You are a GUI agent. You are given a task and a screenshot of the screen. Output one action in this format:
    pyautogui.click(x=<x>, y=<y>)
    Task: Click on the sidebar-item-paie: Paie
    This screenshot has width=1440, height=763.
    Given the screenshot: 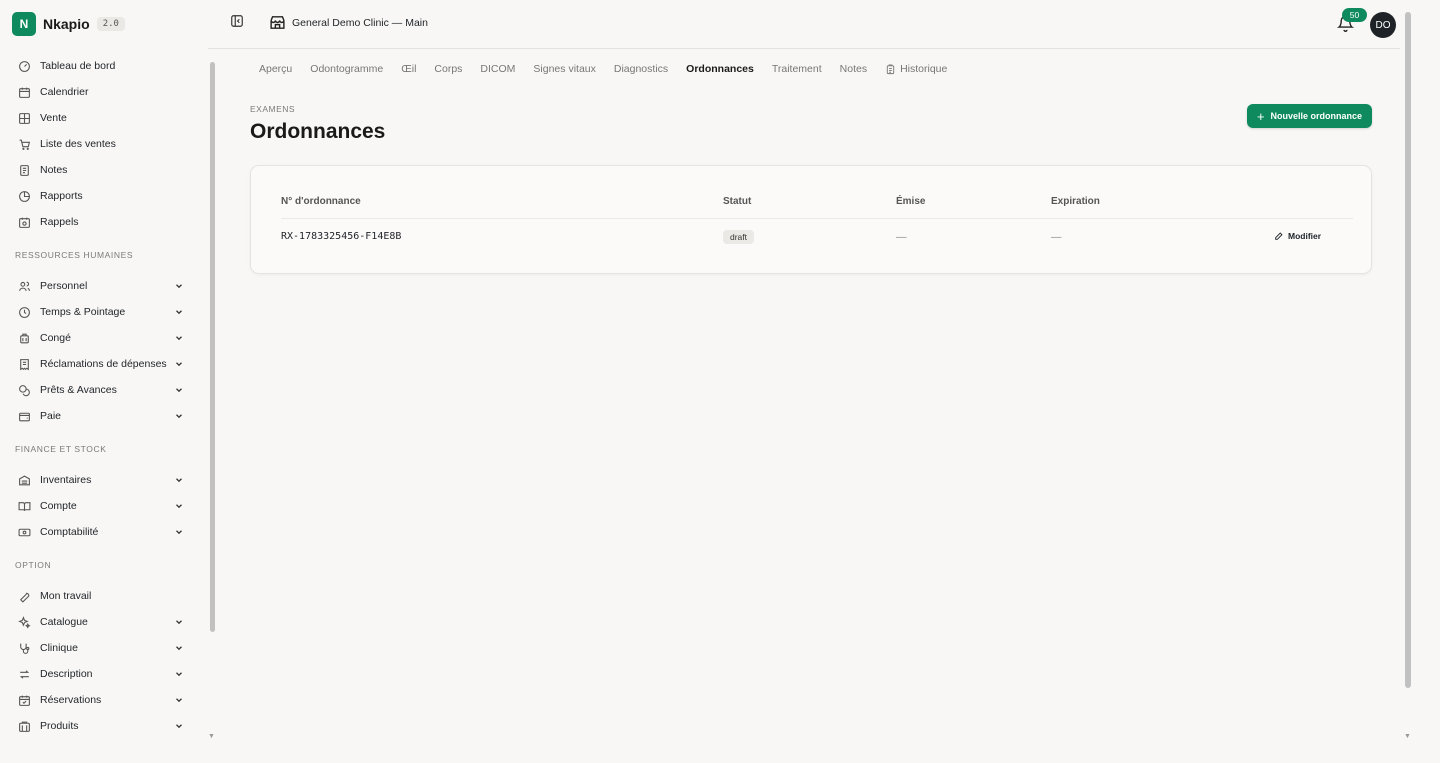 What is the action you would take?
    pyautogui.click(x=104, y=416)
    